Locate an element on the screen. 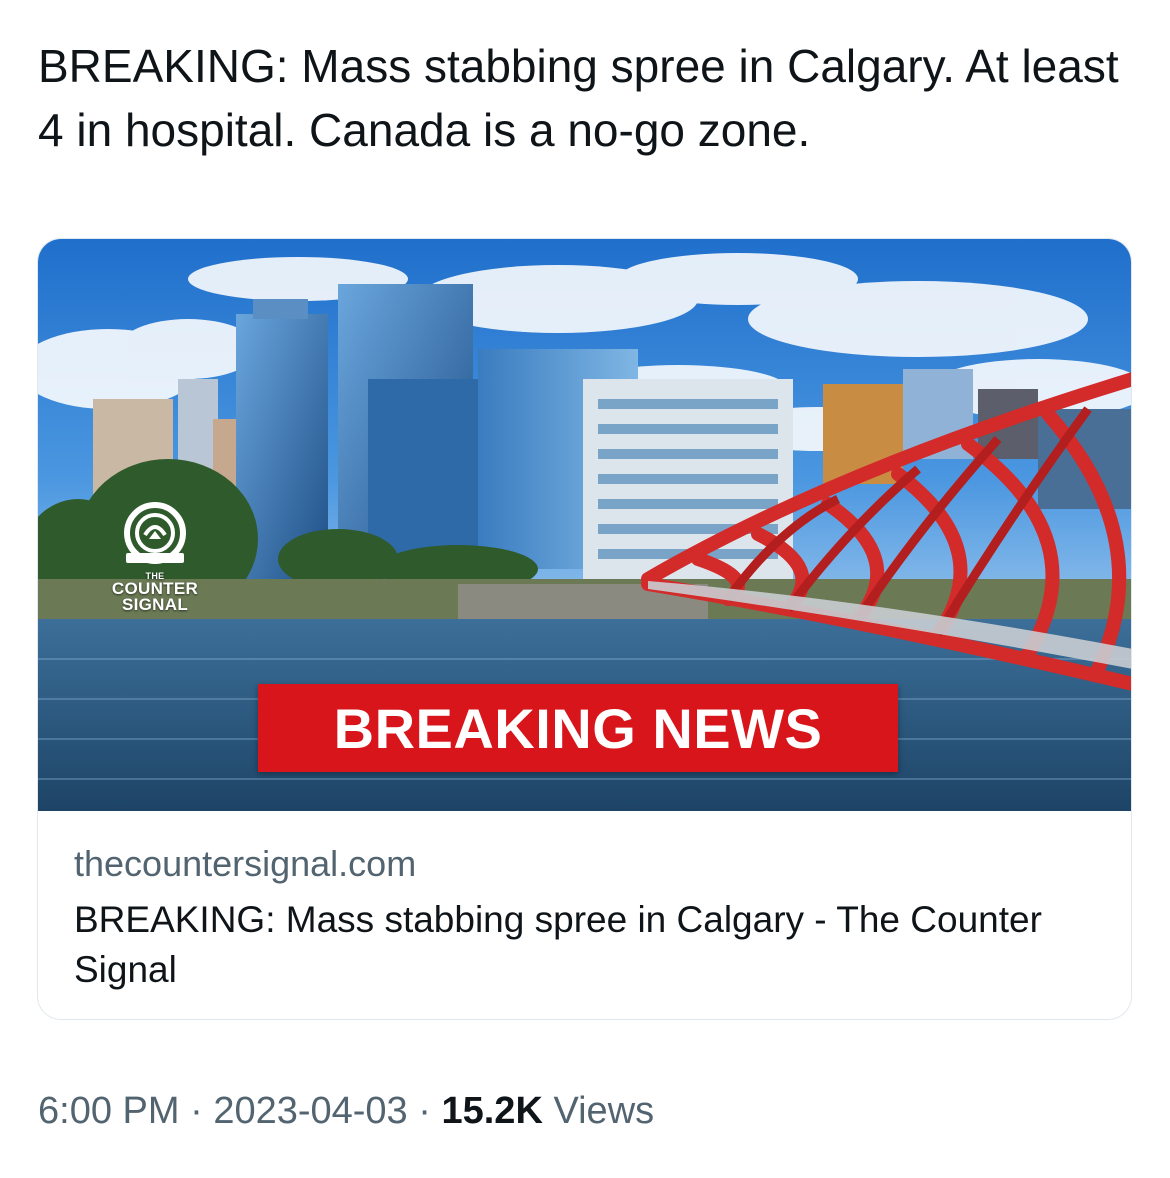  card-domain: thecountersignal.com is located at coordinates (584, 864).